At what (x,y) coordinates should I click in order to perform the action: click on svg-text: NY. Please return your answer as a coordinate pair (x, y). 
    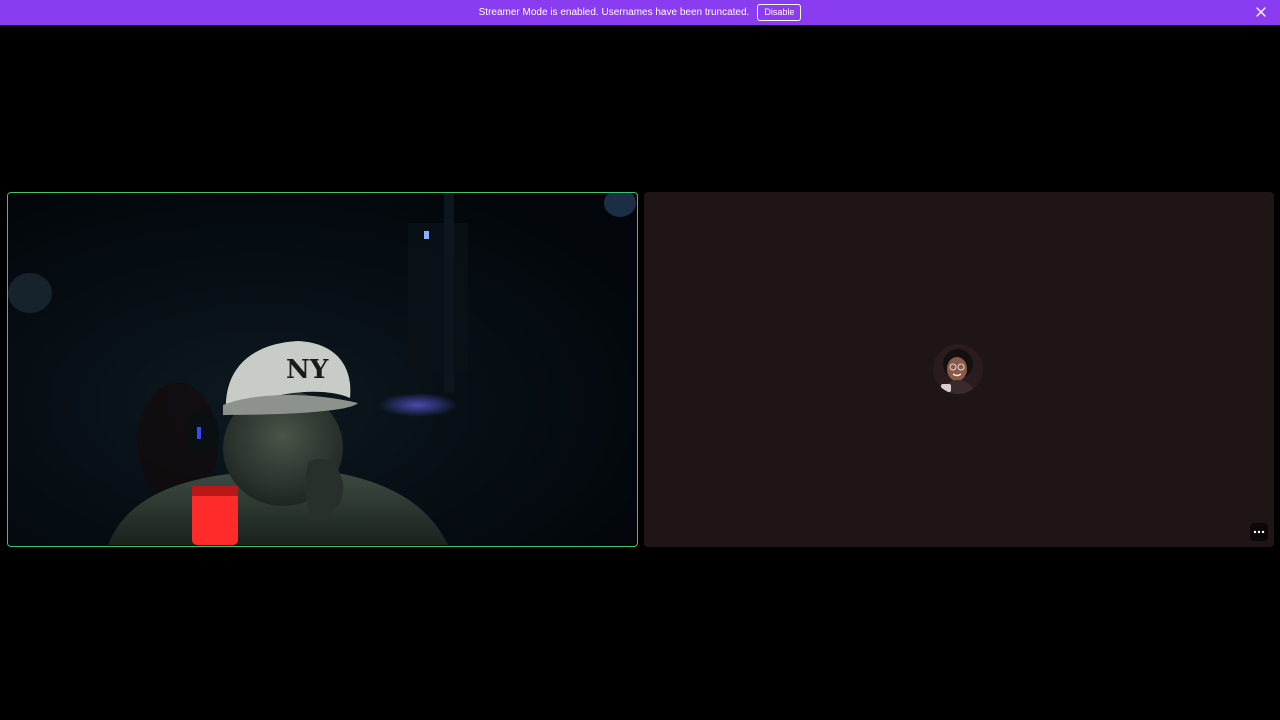
    Looking at the image, I should click on (307, 370).